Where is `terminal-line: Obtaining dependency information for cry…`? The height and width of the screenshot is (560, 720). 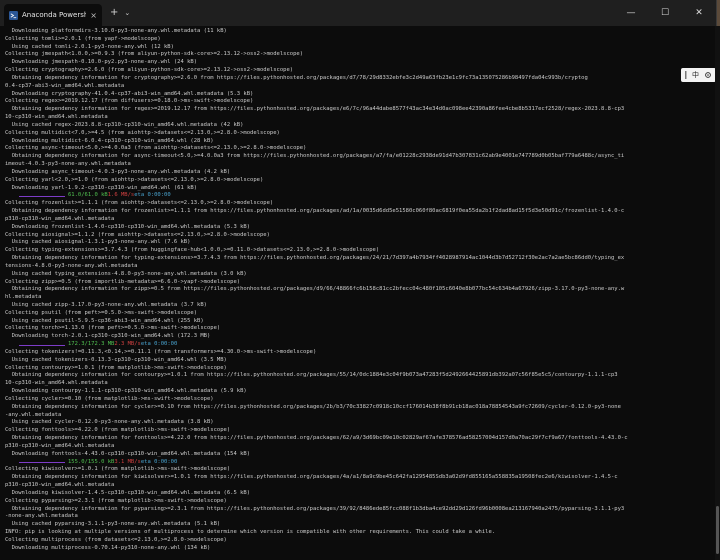
terminal-line: Obtaining dependency information for cry… is located at coordinates (296, 77).